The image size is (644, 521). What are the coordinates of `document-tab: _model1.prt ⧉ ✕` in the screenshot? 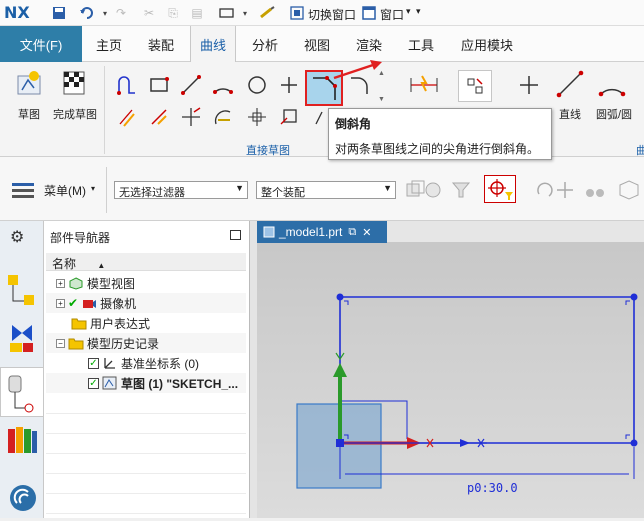 It's located at (322, 232).